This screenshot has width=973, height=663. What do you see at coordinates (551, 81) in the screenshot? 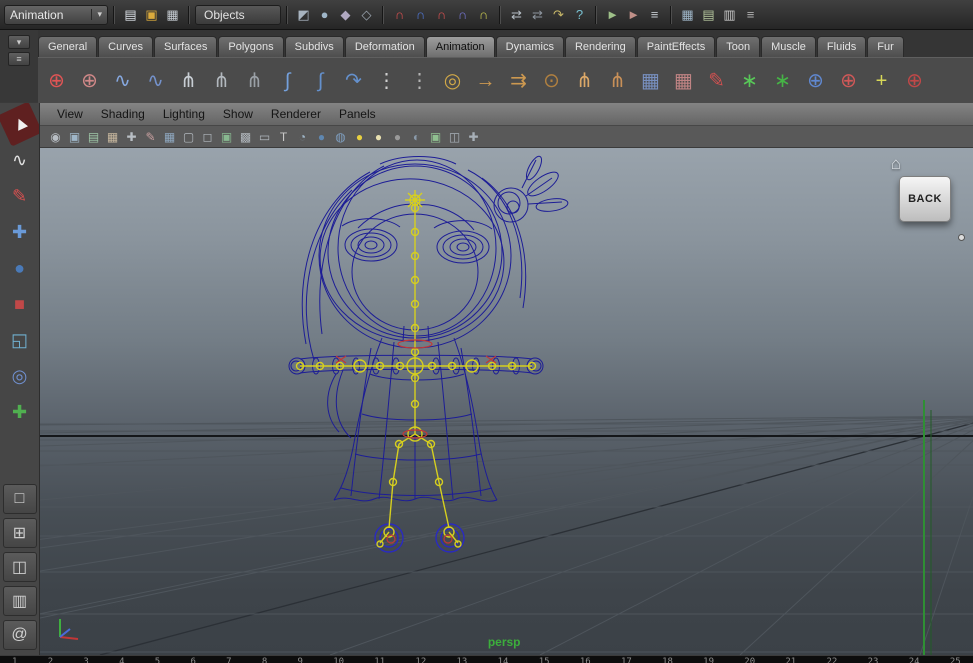
I see `orient-constraint-icon: ⊙` at bounding box center [551, 81].